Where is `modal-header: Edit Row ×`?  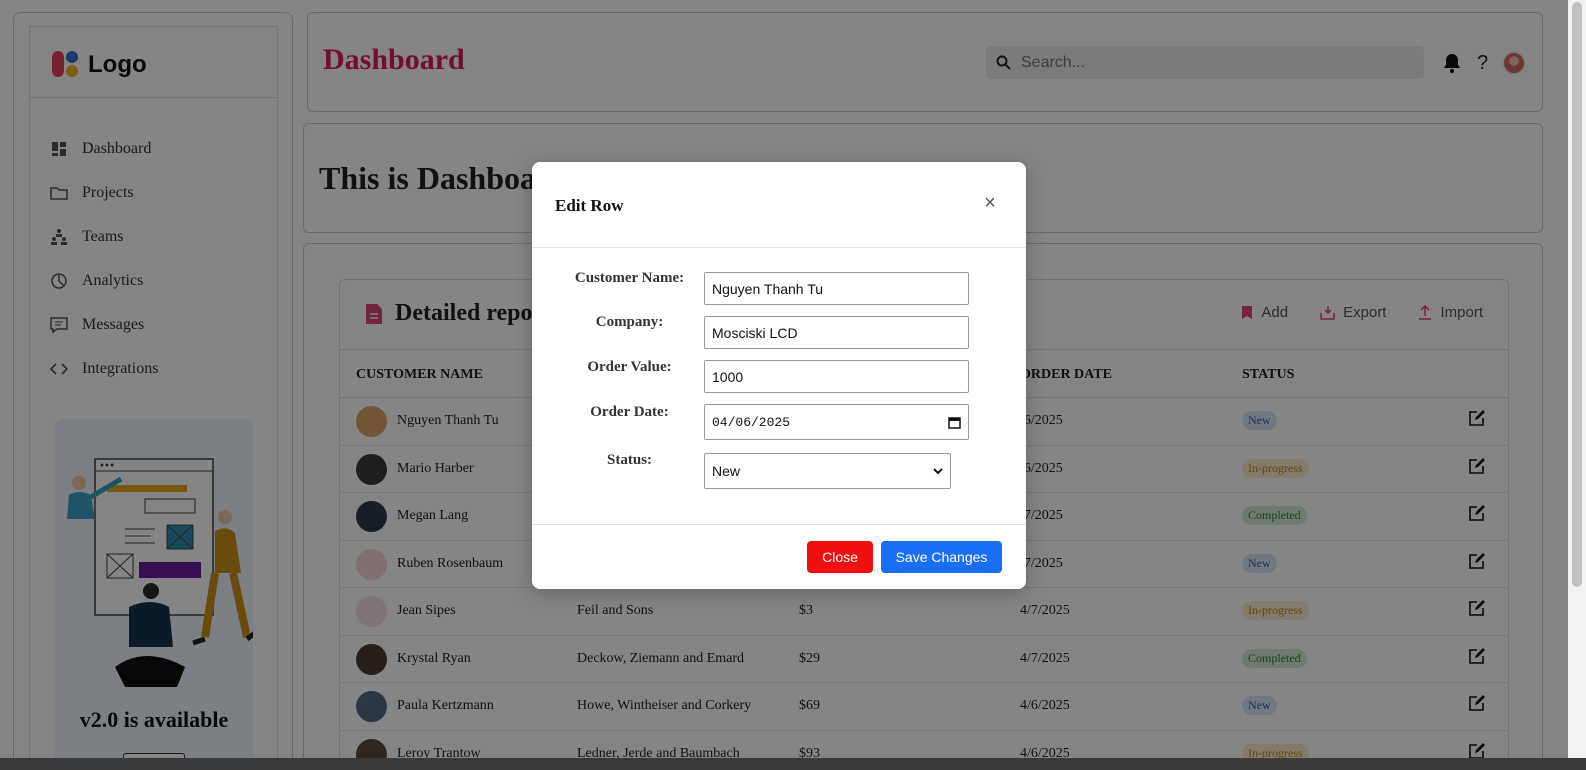
modal-header: Edit Row × is located at coordinates (779, 205).